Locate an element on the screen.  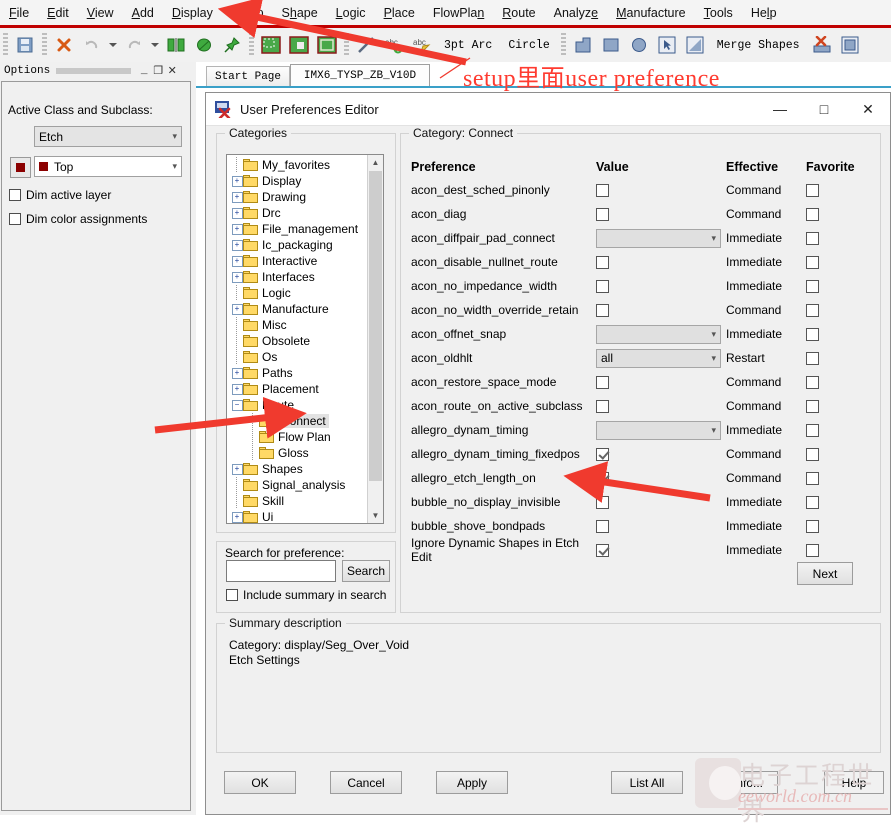
toolbar-grip is located at coordinates (5, 45).